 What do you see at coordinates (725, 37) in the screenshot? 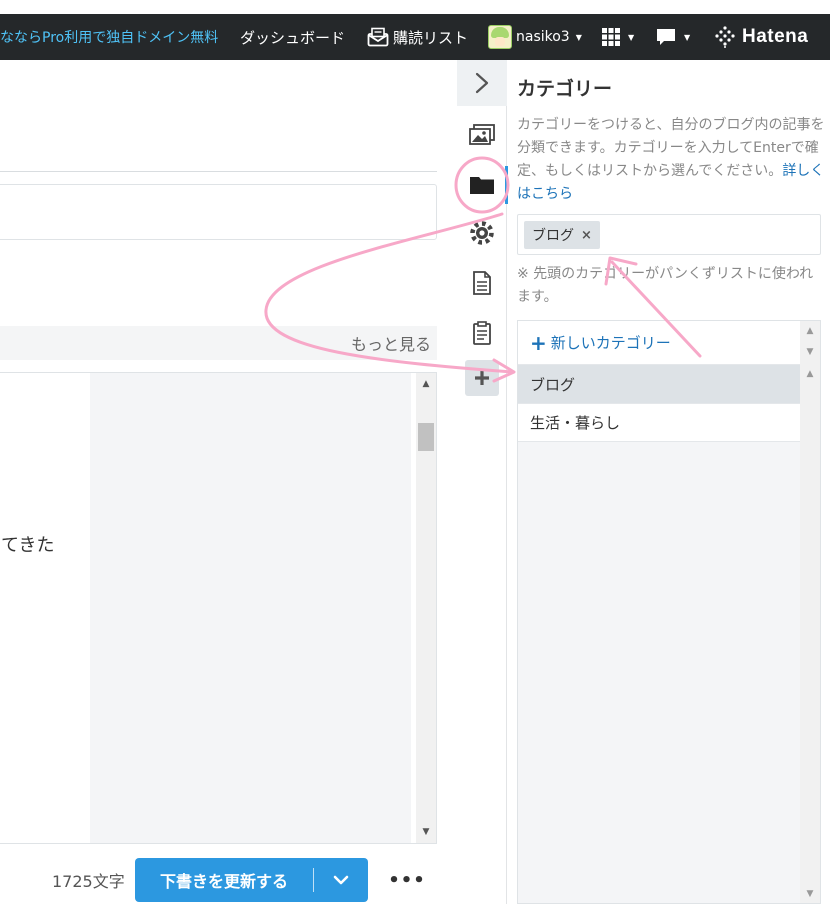
I see `hatena-dots-icon` at bounding box center [725, 37].